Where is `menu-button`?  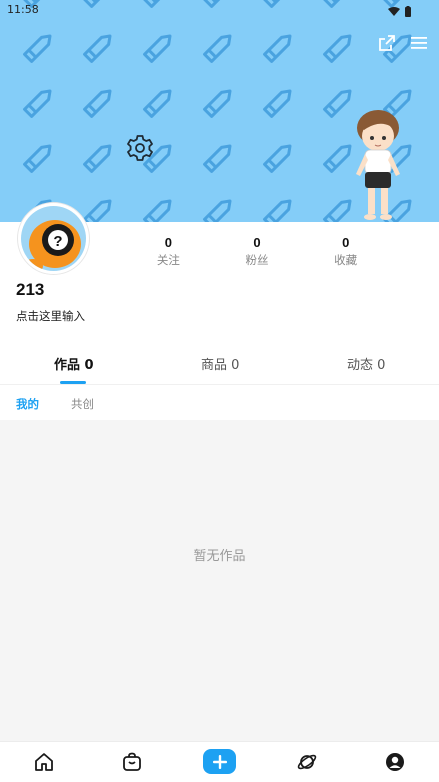 menu-button is located at coordinates (419, 43).